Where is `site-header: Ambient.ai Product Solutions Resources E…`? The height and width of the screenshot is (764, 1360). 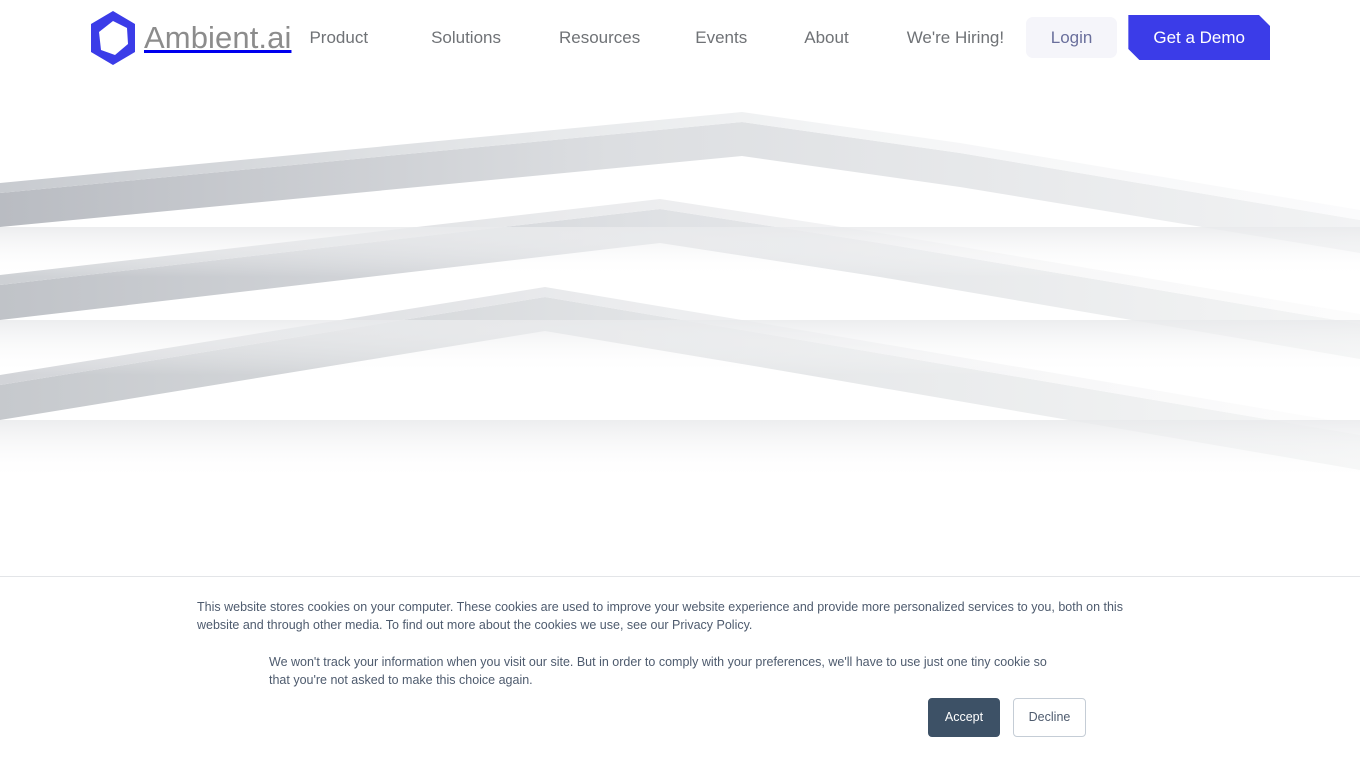
site-header: Ambient.ai Product Solutions Resources E… is located at coordinates (680, 37).